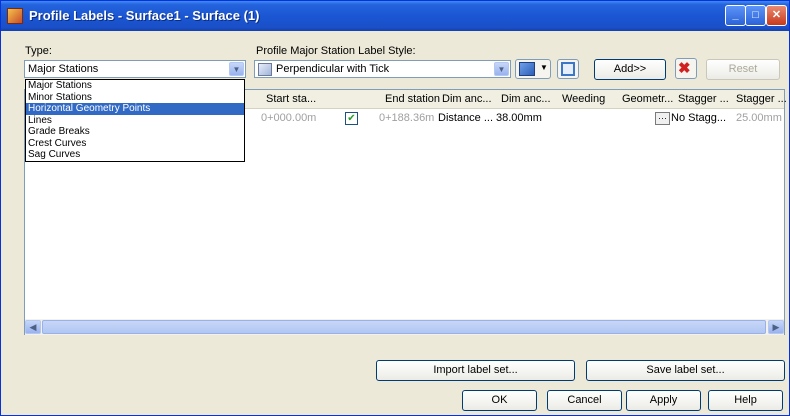 This screenshot has width=790, height=416. I want to click on scroll-left-icon: ◀, so click(33, 327).